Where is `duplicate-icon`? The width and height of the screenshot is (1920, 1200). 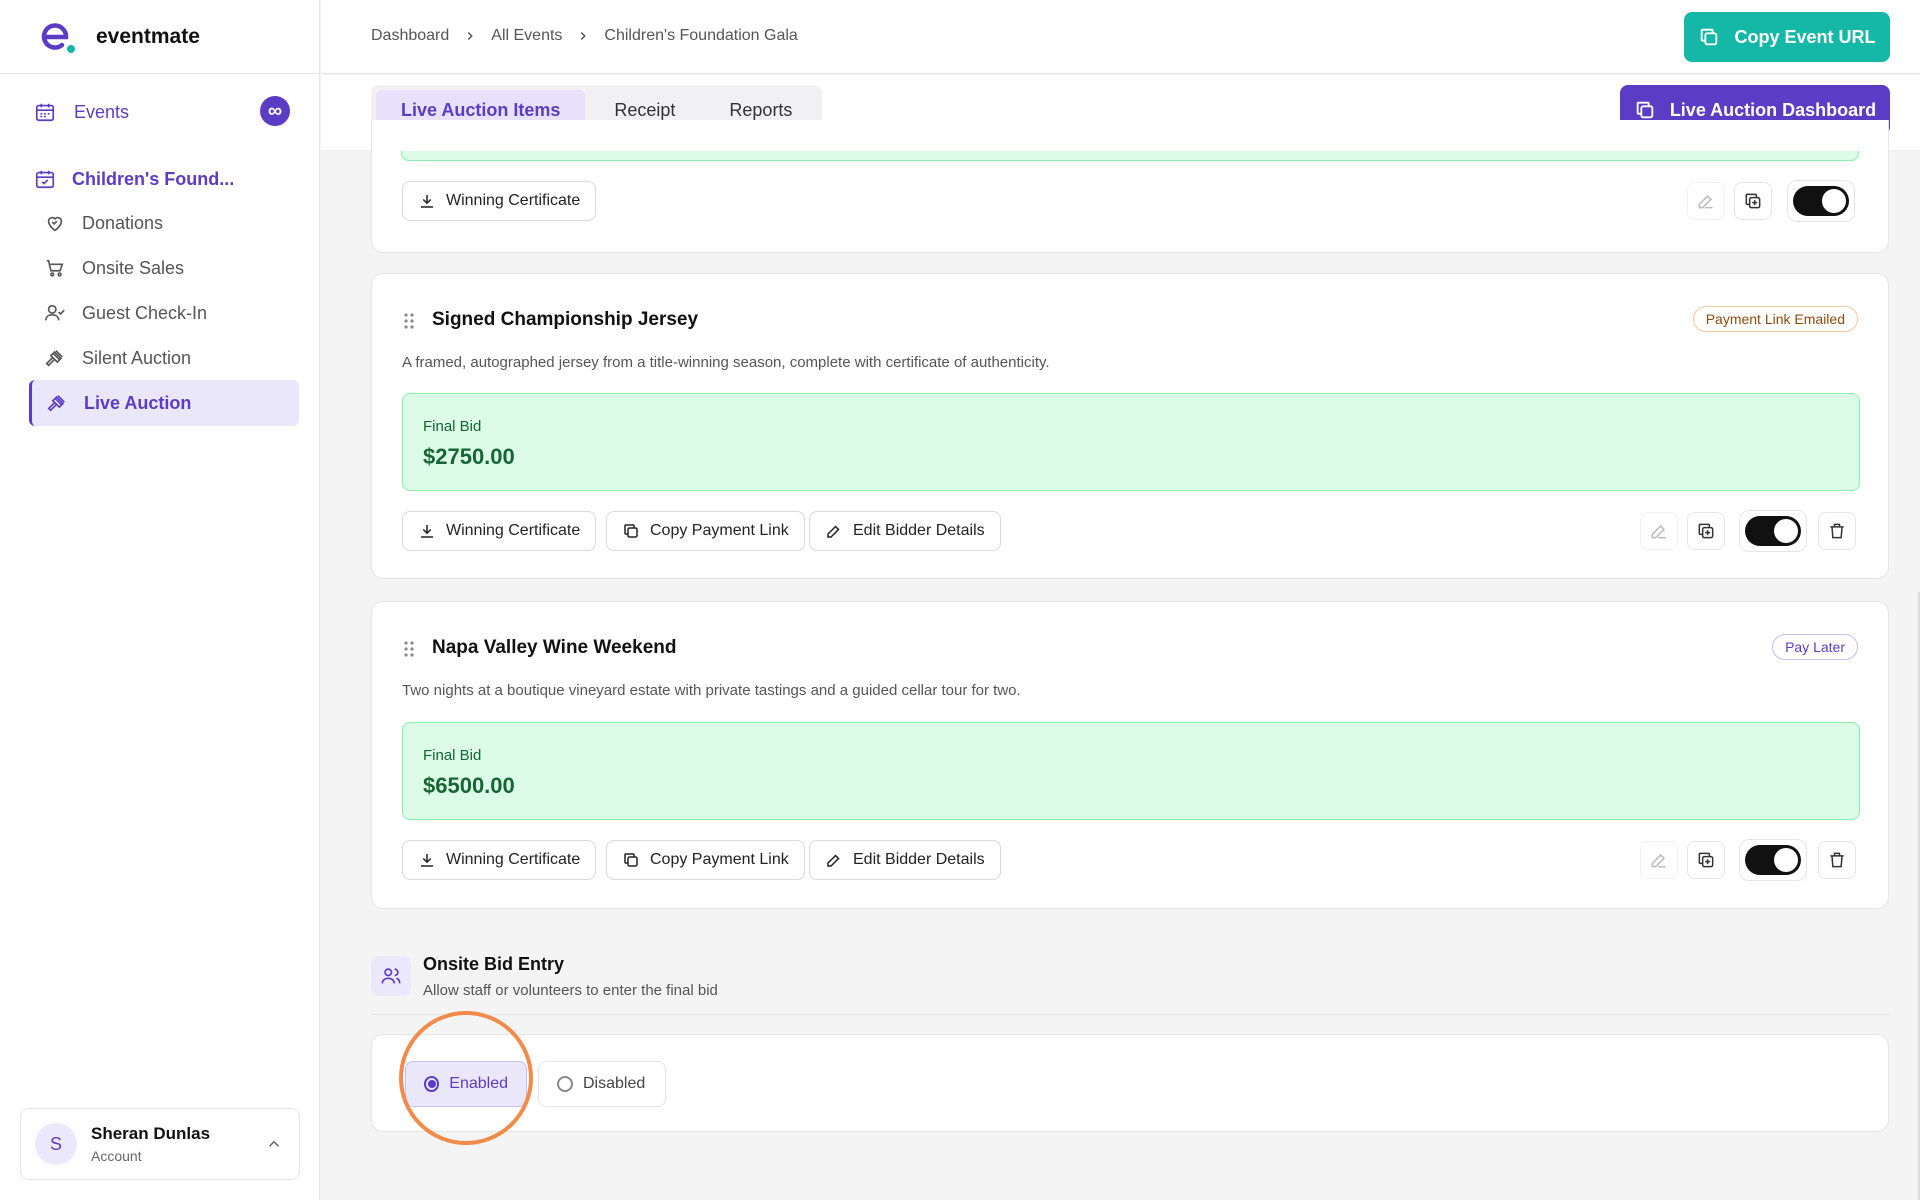
duplicate-icon is located at coordinates (1753, 201).